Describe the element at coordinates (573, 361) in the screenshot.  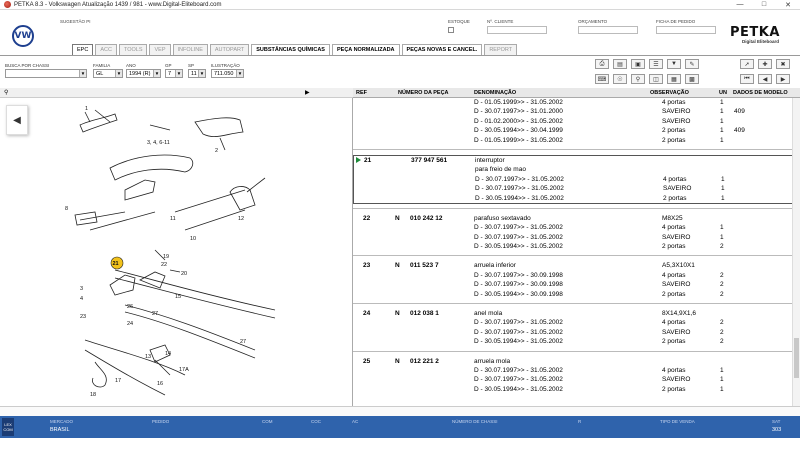
I see `table-row: 25 N 012 221 2 arruela mola` at that location.